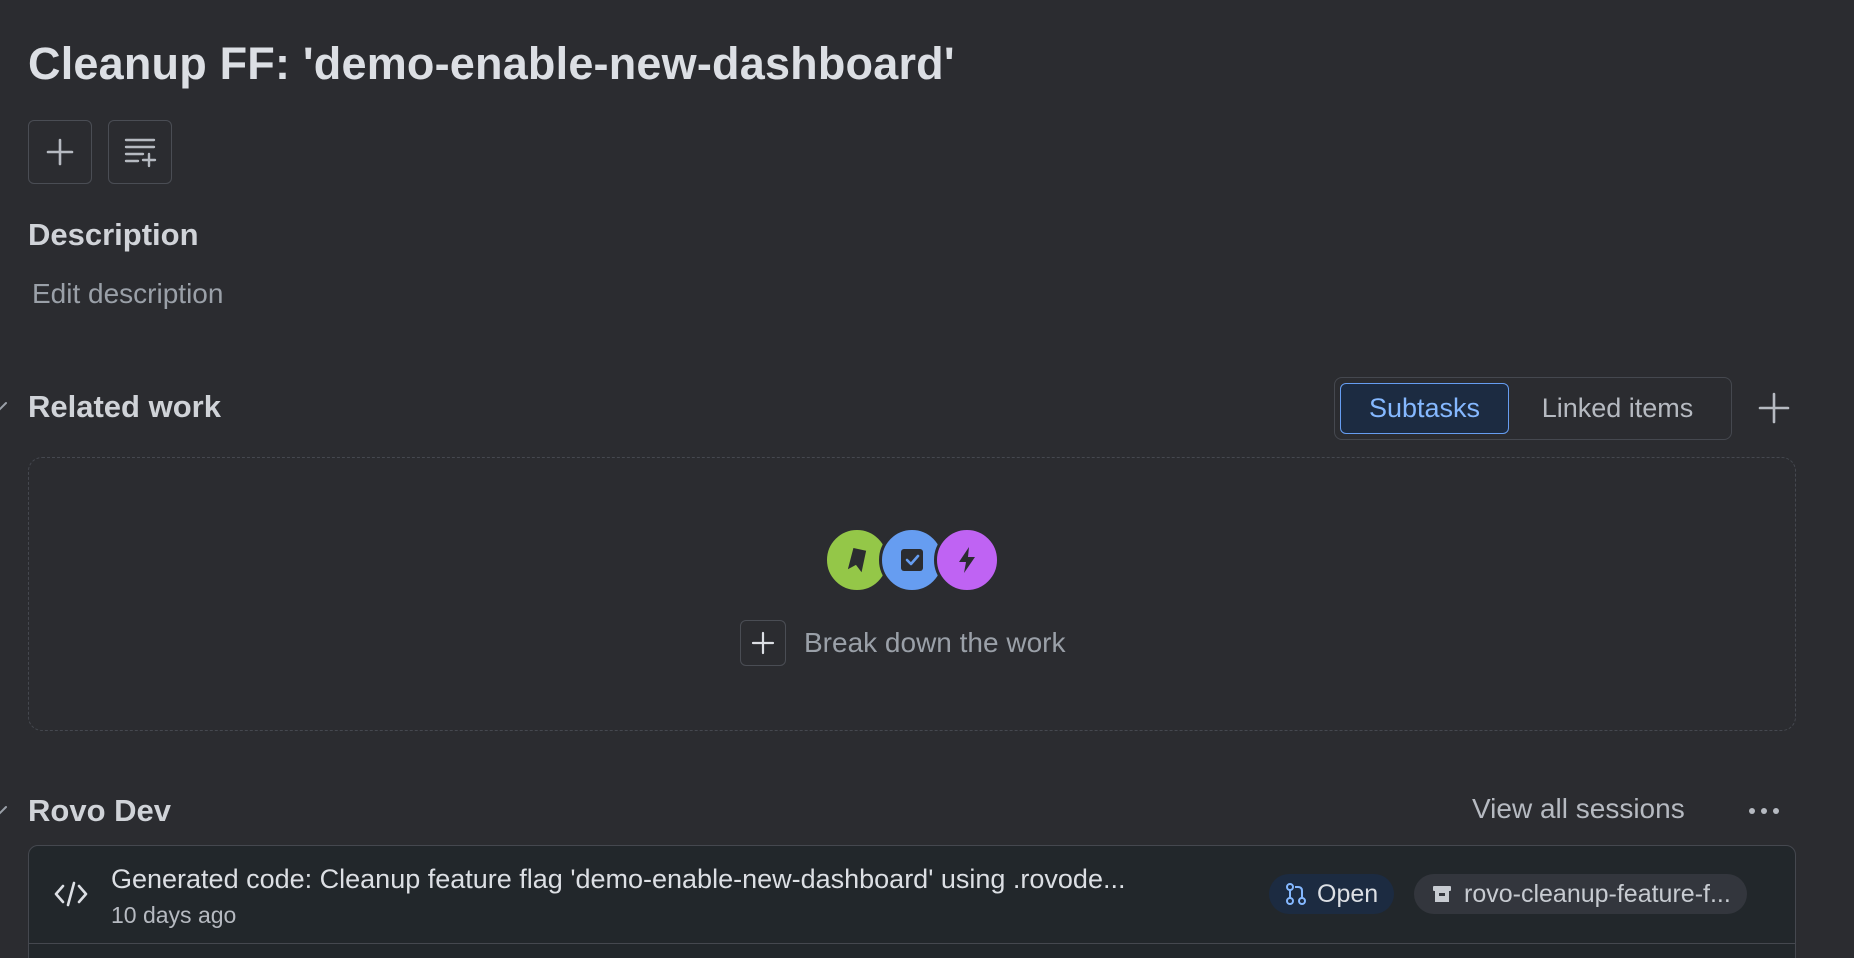 Image resolution: width=1854 pixels, height=958 pixels. What do you see at coordinates (127, 294) in the screenshot?
I see `description-editor: Edit description` at bounding box center [127, 294].